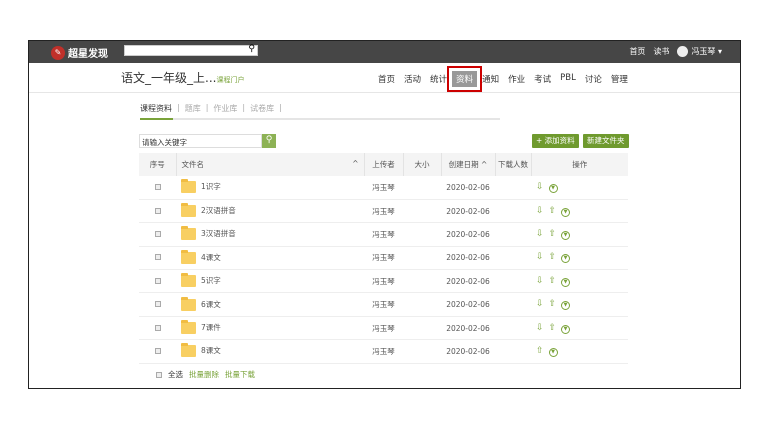 Image resolution: width=769 pixels, height=431 pixels. I want to click on nav-manage: 管理, so click(619, 79).